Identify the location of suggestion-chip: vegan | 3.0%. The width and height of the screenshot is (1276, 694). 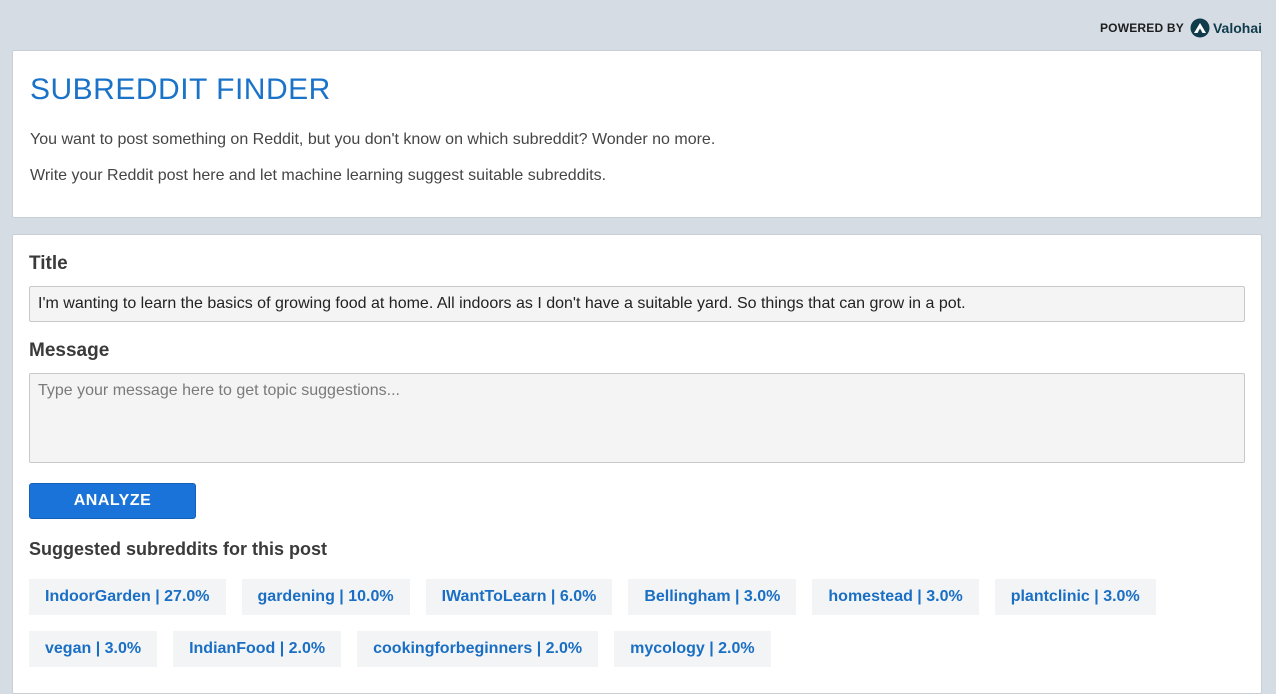
(93, 649).